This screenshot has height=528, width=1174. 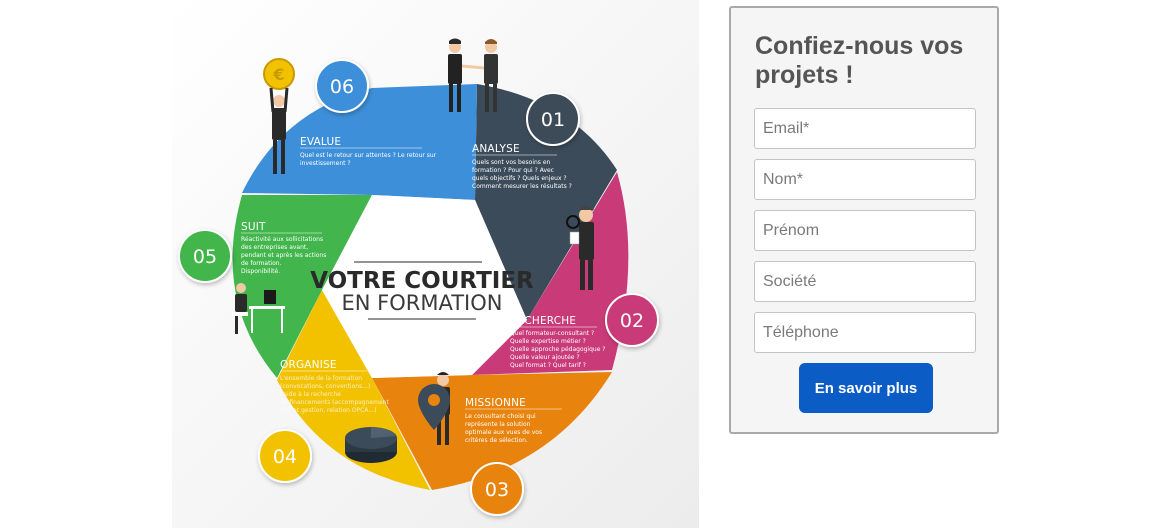 I want to click on segment-04-desc-4: de financements (accompagnement, so click(x=334, y=402).